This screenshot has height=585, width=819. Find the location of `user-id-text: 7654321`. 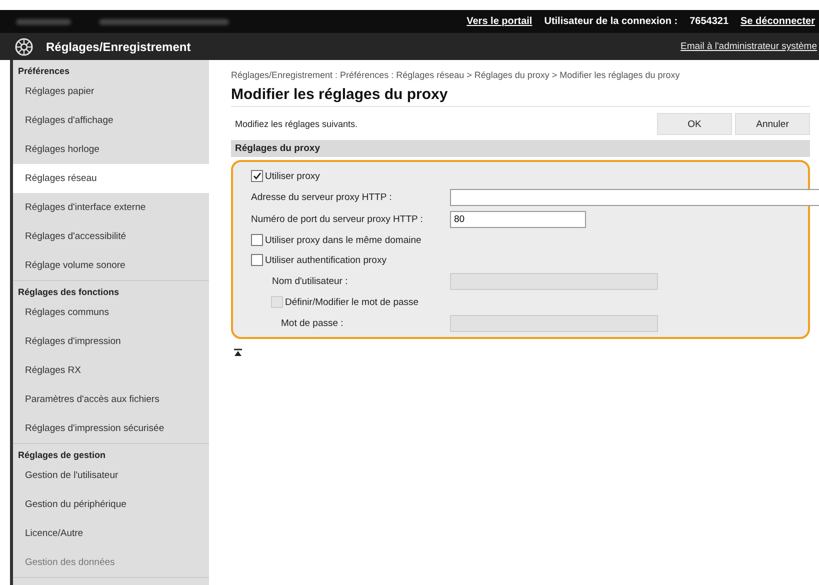

user-id-text: 7654321 is located at coordinates (709, 21).